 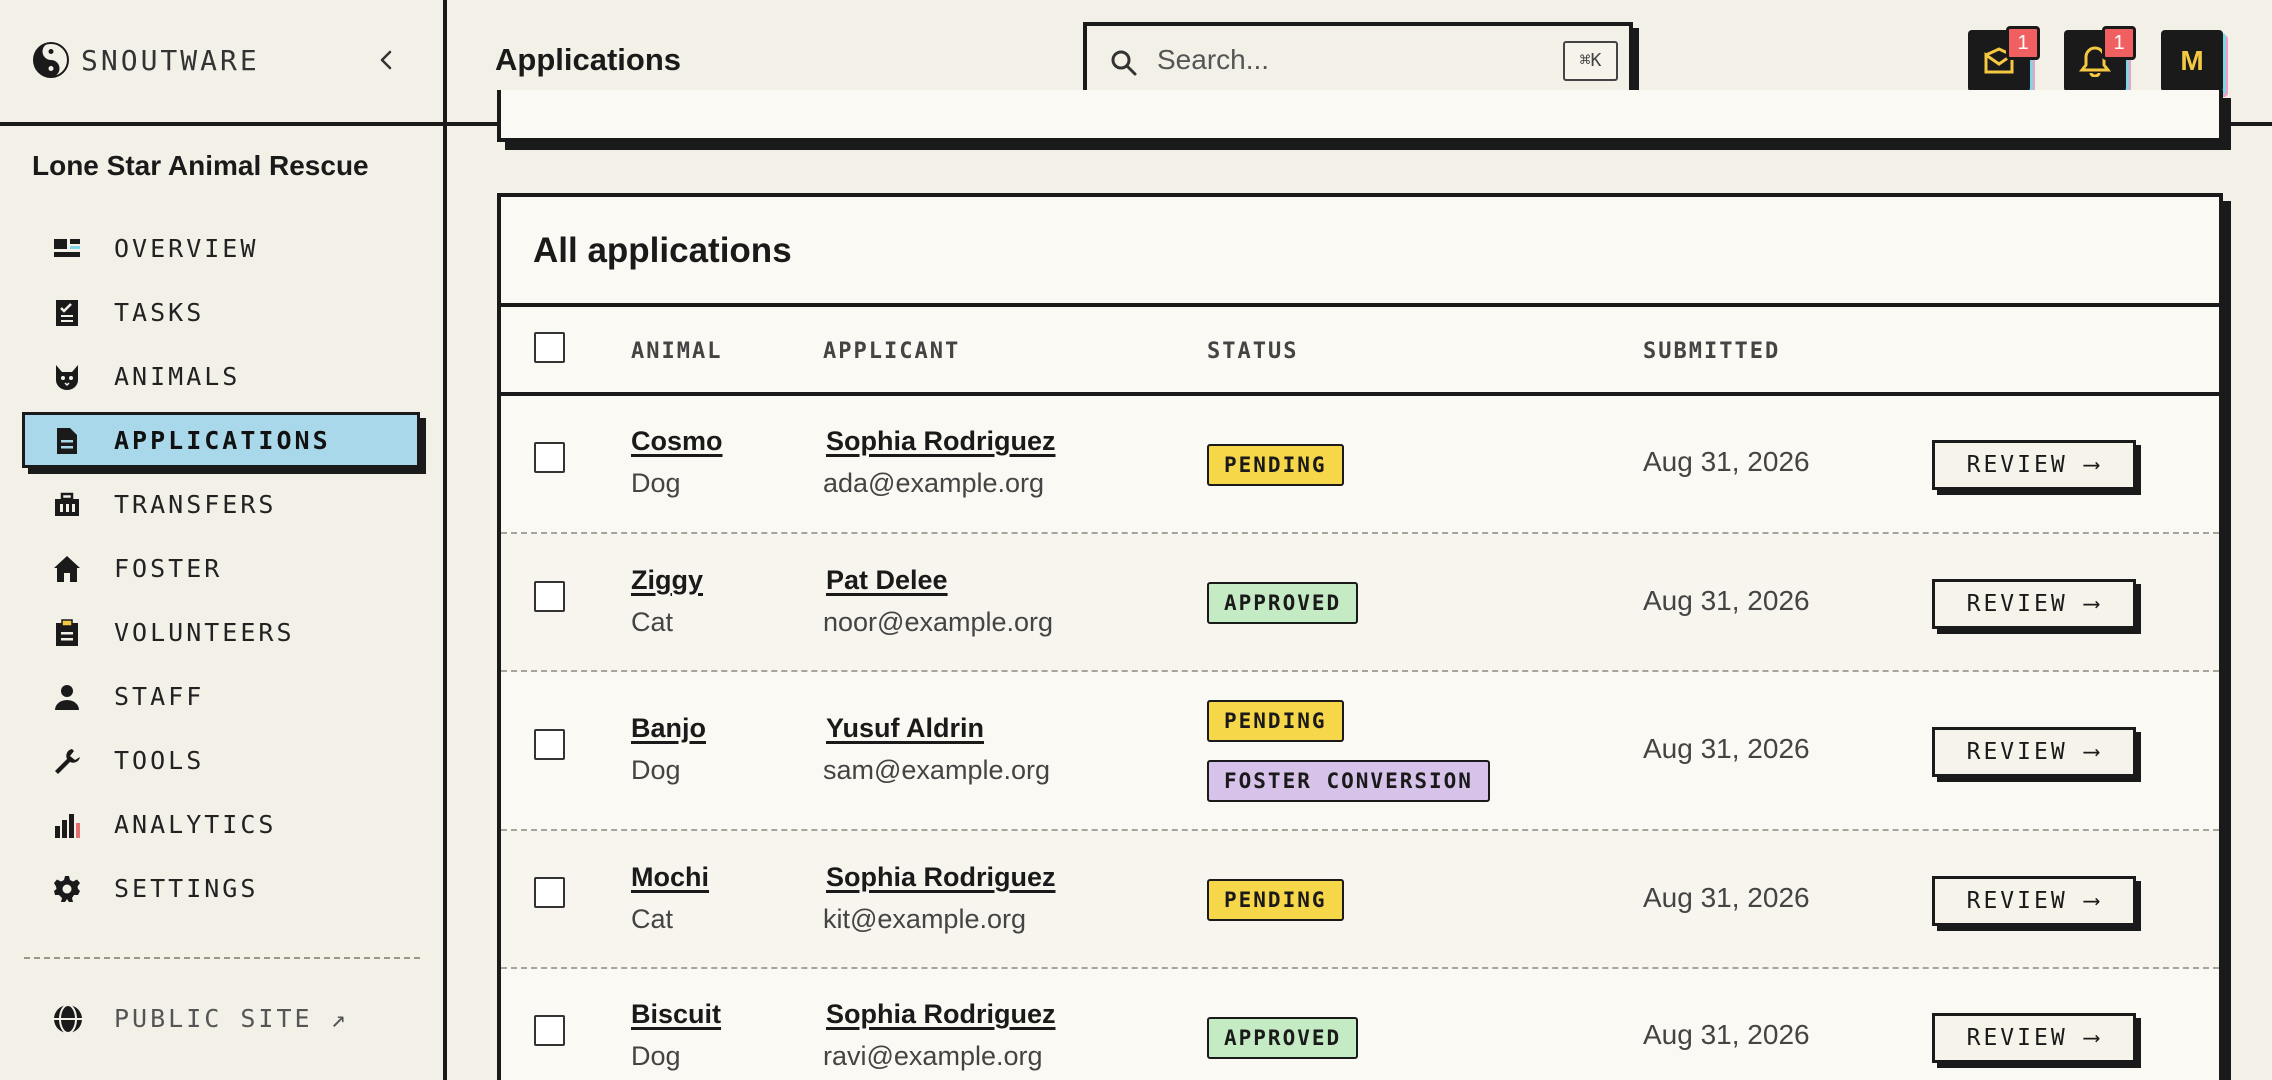 What do you see at coordinates (51, 60) in the screenshot?
I see `snoutware-logo-icon` at bounding box center [51, 60].